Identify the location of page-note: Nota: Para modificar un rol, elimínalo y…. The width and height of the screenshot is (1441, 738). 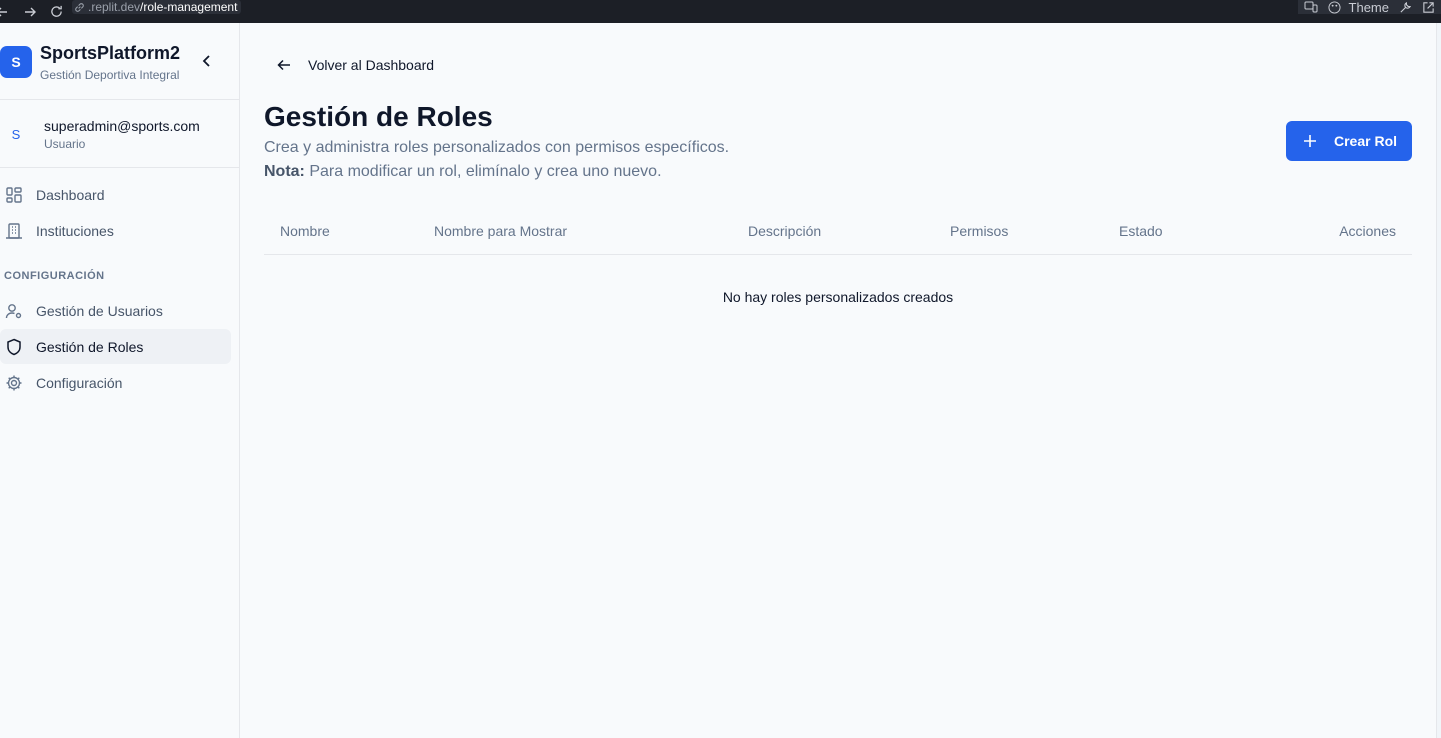
(463, 172).